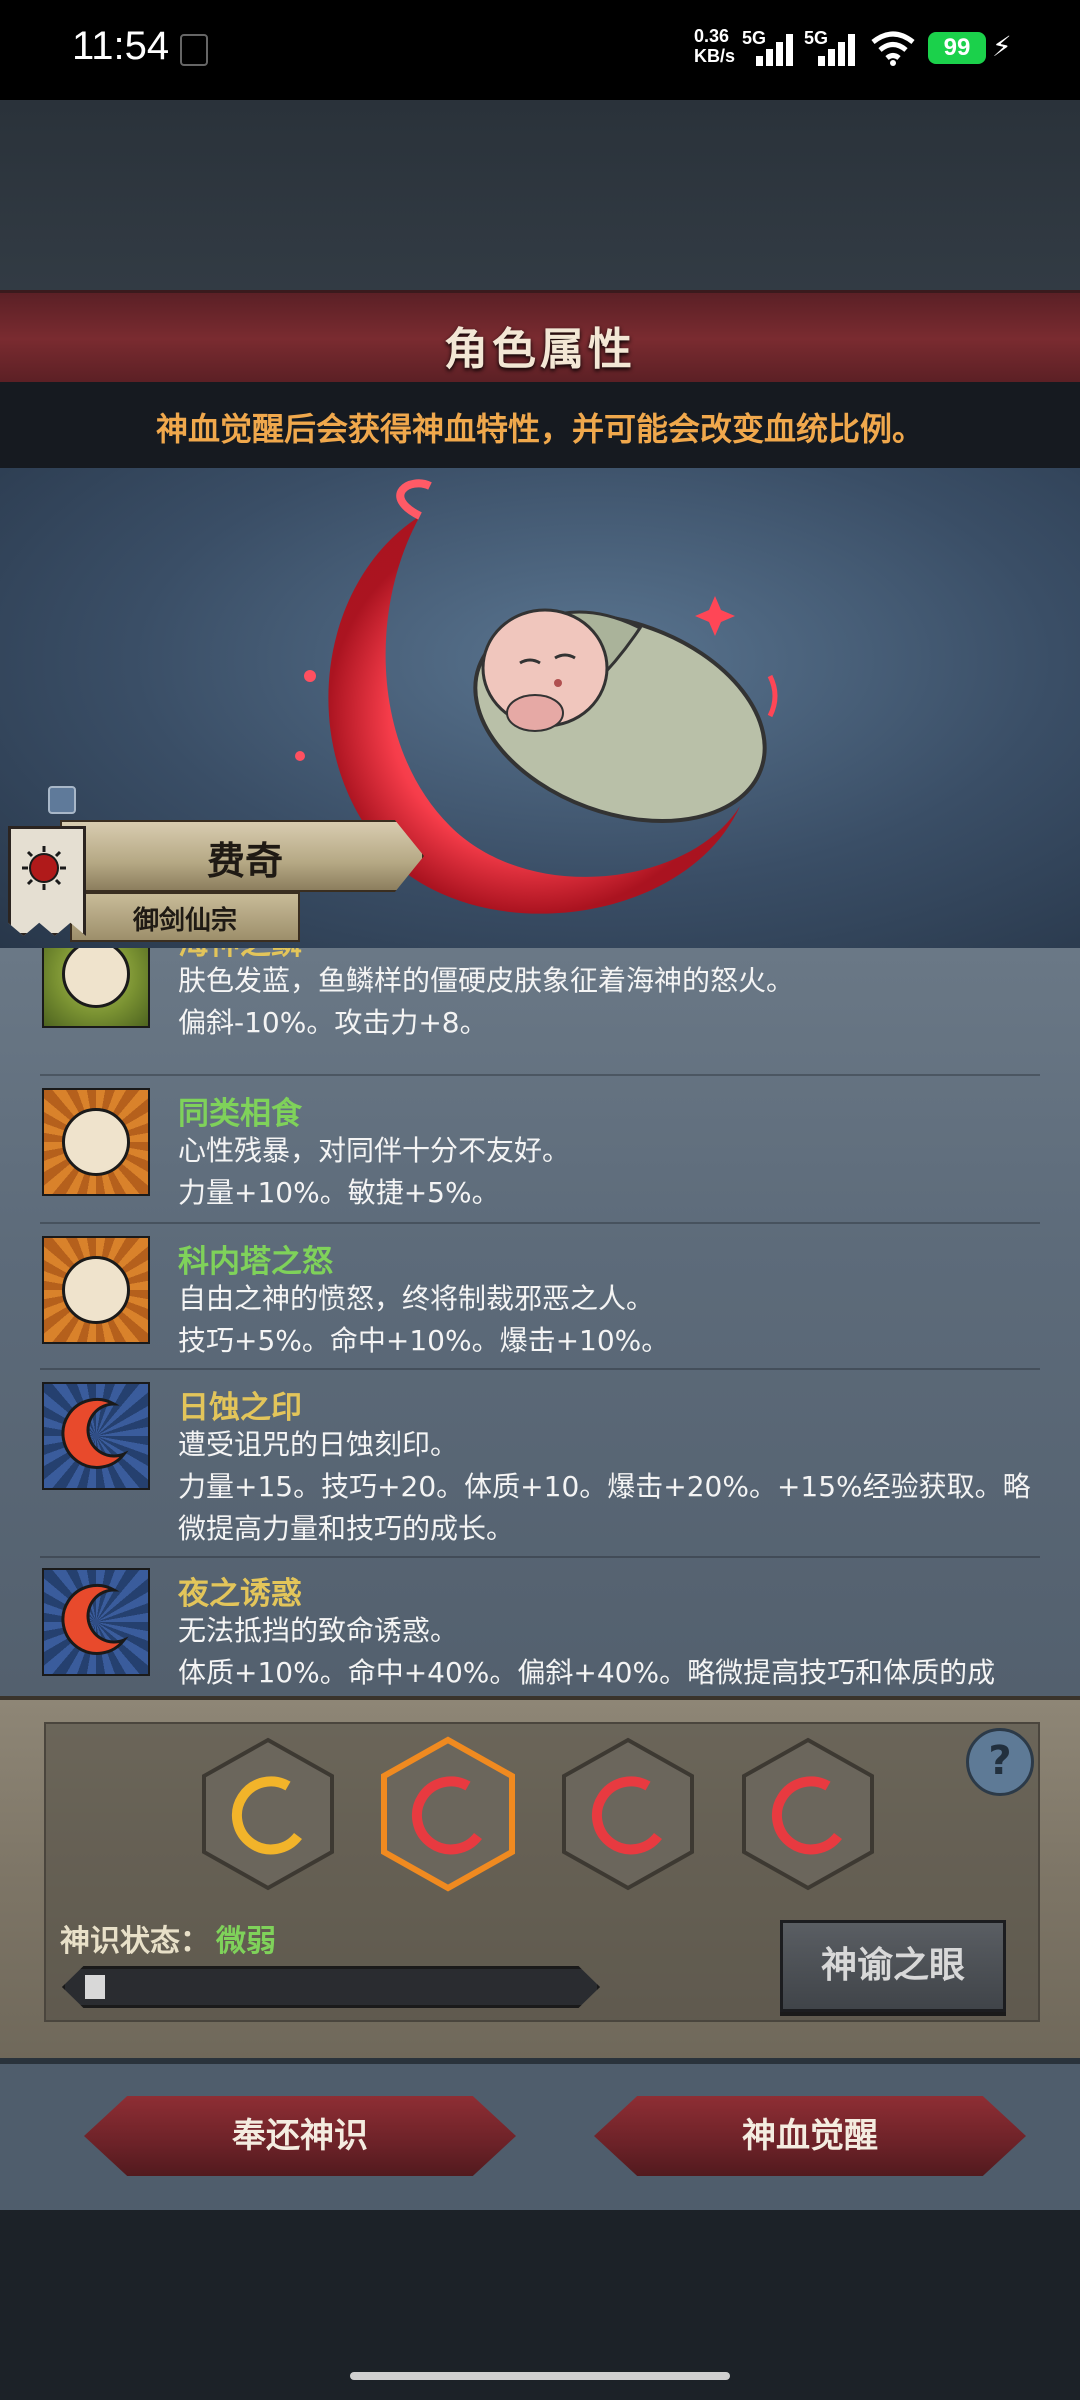 This screenshot has height=2400, width=1080. I want to click on status-bar: 11:54 0.36 KB/s 5G 5G 99 ⚡, so click(540, 50).